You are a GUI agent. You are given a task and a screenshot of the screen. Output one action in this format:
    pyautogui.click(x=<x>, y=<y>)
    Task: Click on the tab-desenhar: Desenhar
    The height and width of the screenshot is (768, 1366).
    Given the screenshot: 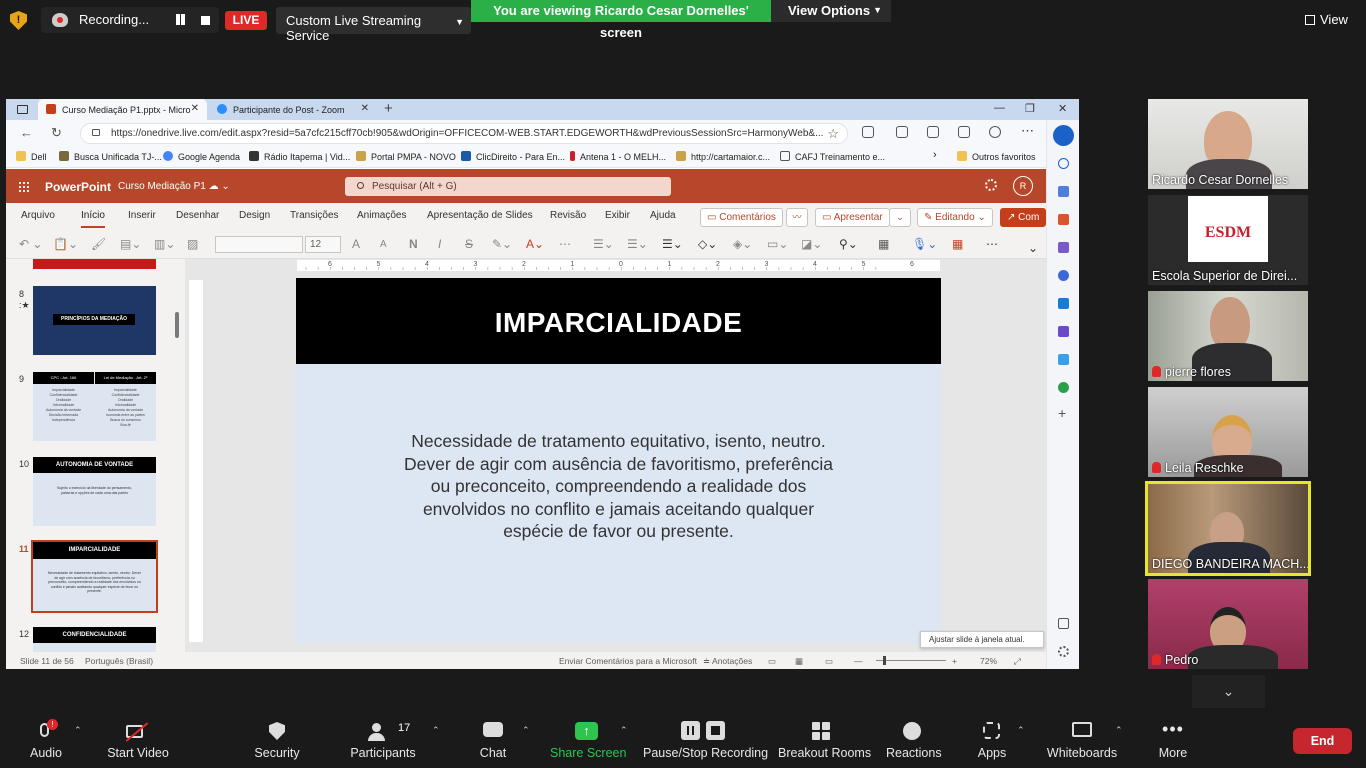 What is the action you would take?
    pyautogui.click(x=197, y=215)
    